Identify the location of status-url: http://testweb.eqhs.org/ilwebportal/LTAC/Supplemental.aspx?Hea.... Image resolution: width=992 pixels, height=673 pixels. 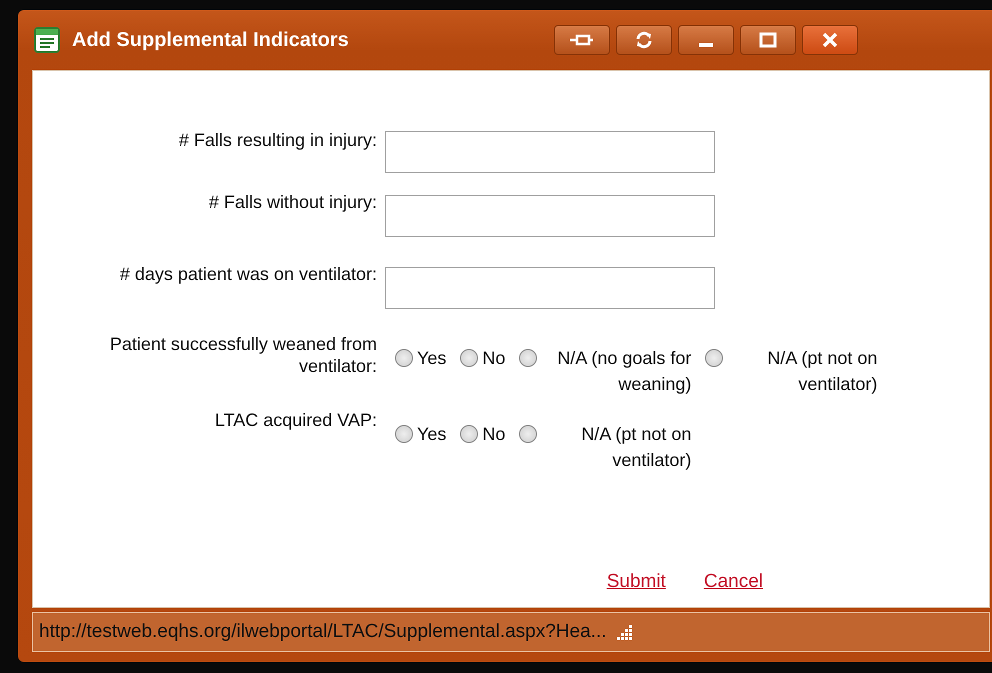
(322, 632).